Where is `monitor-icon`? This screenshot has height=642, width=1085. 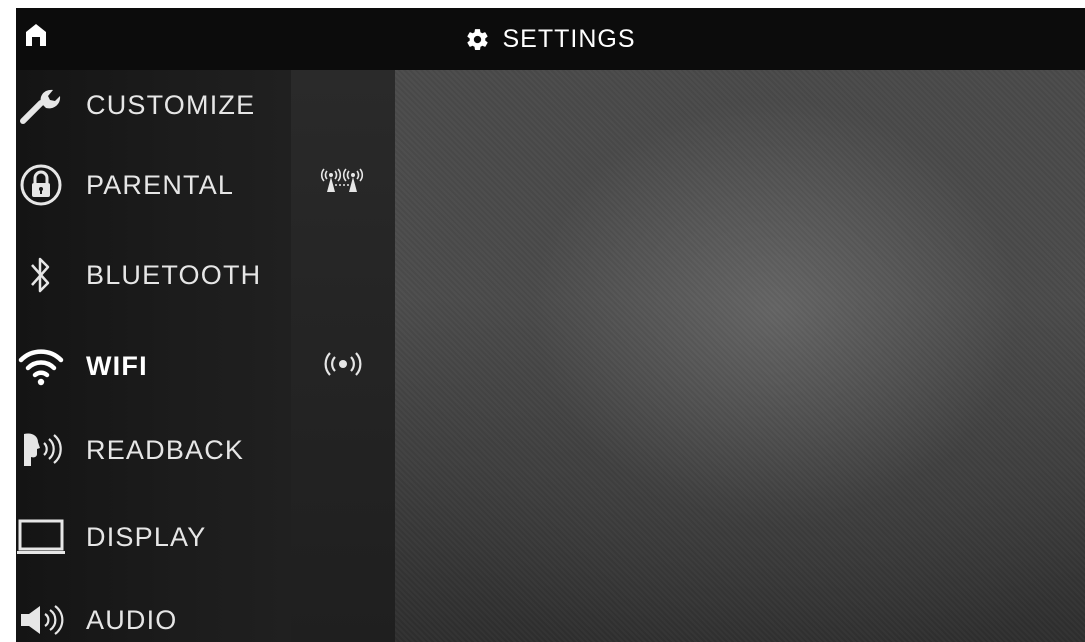
monitor-icon is located at coordinates (41, 537).